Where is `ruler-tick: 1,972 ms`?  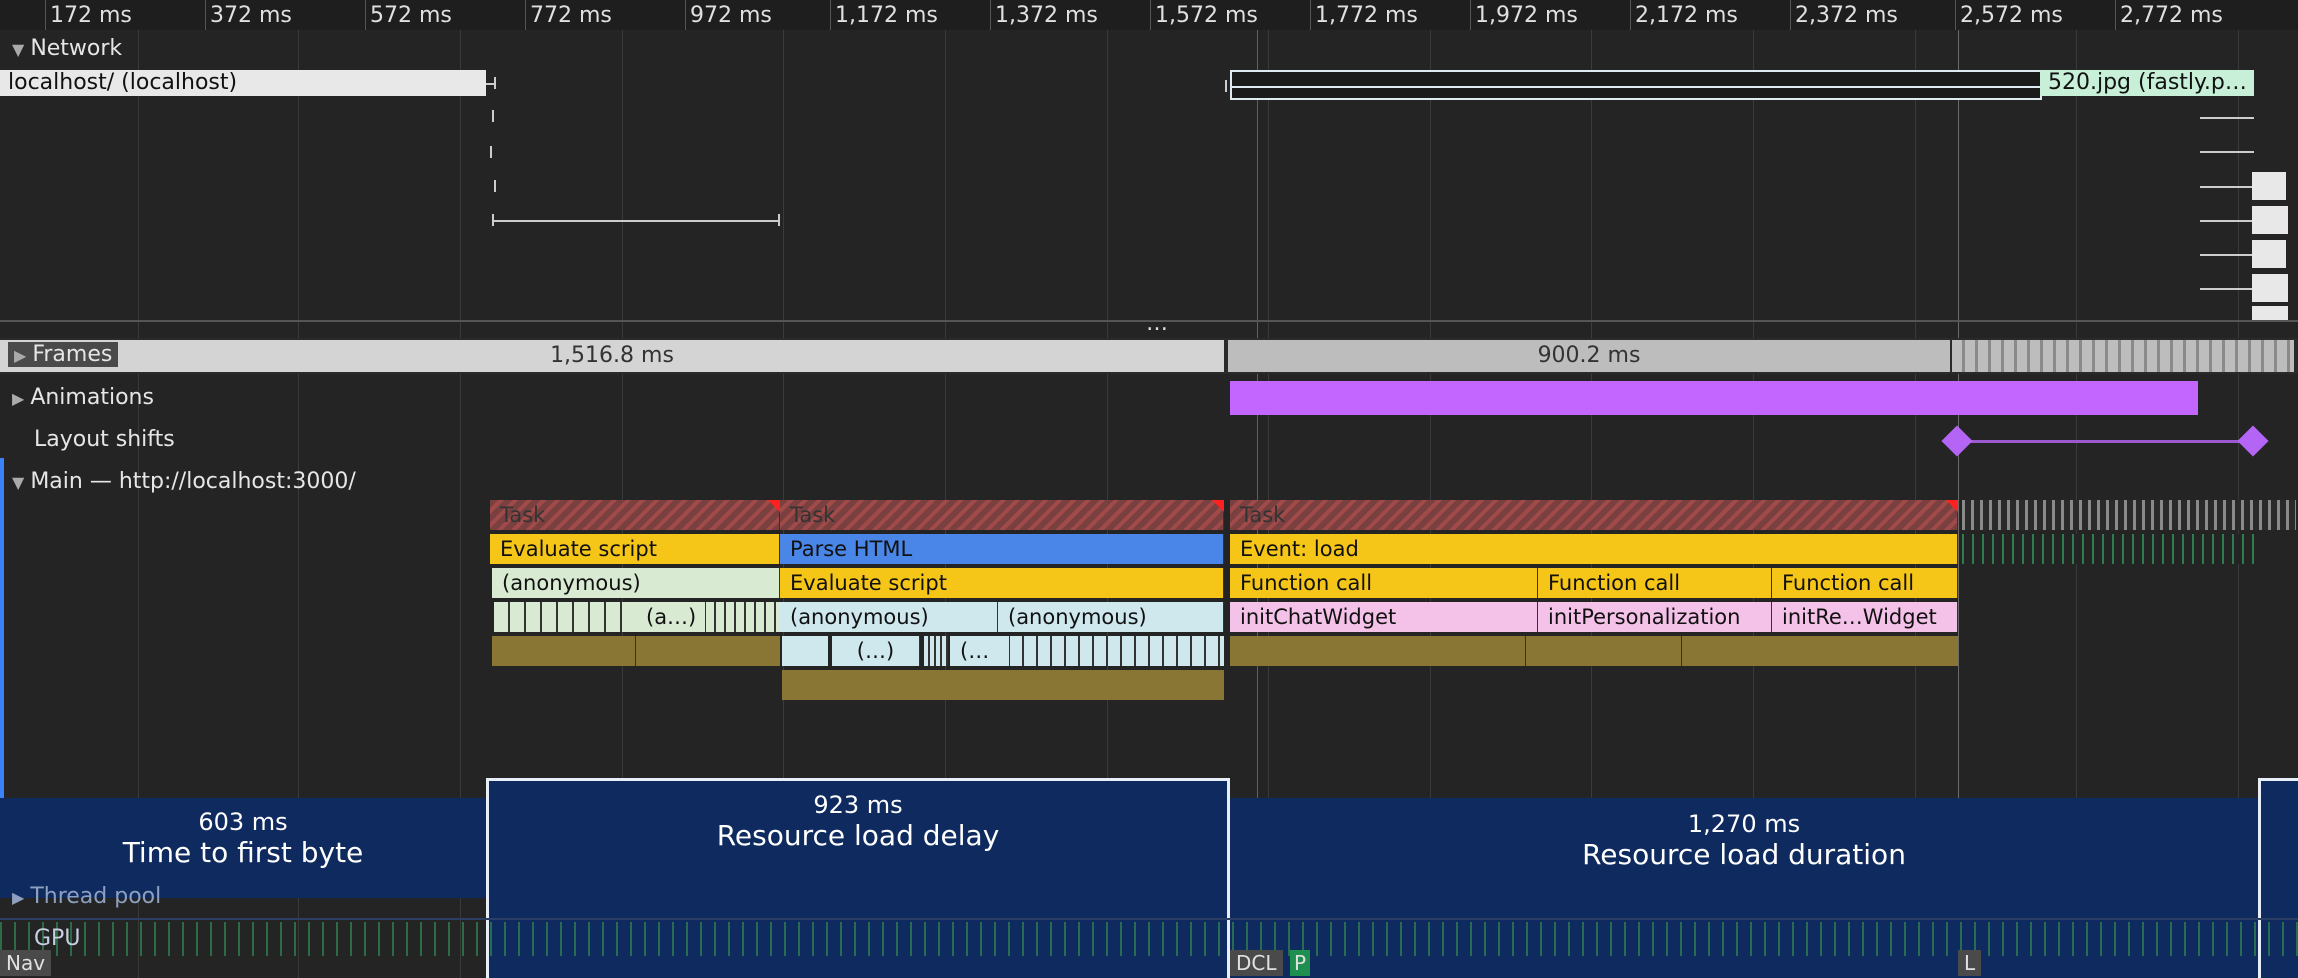
ruler-tick: 1,972 ms is located at coordinates (1524, 15).